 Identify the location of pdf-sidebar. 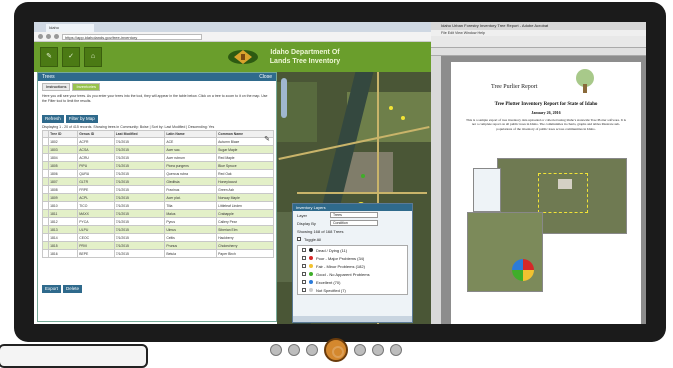
(436, 190).